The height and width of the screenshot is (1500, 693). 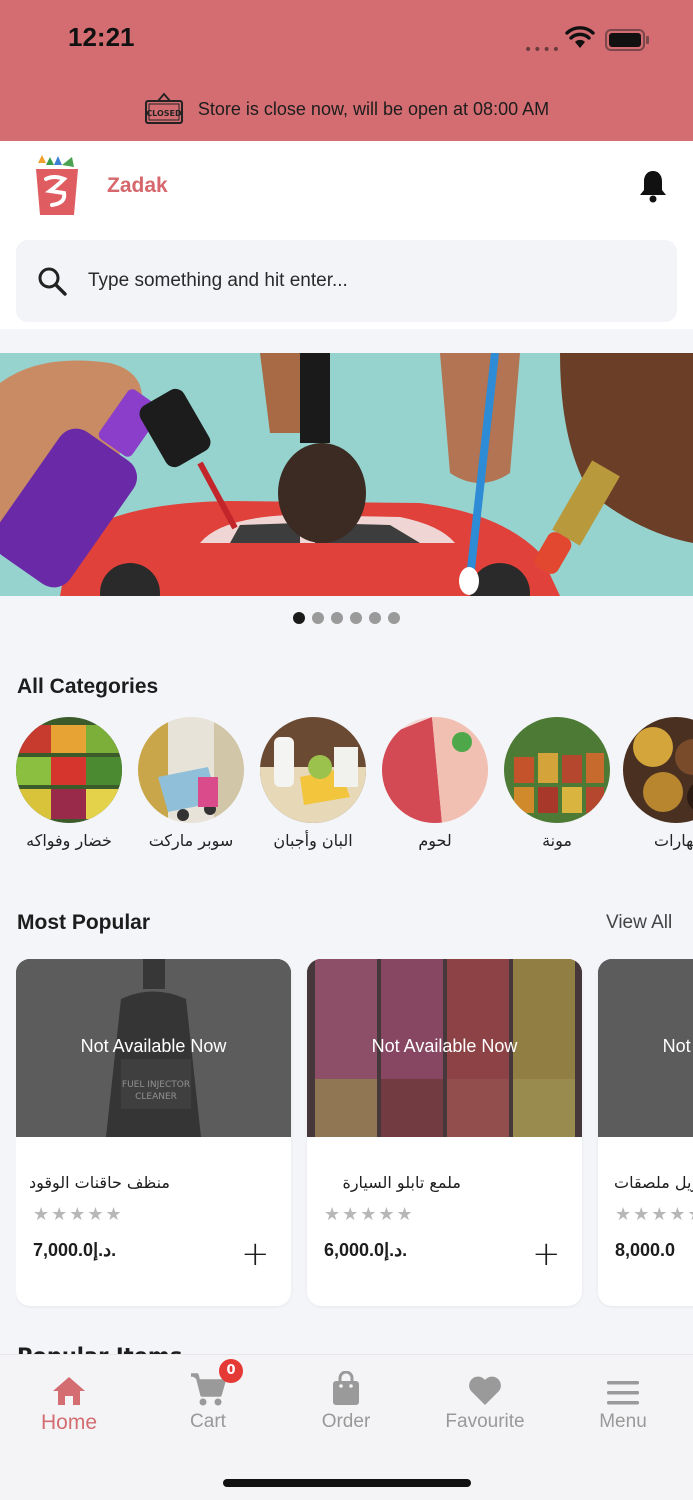 I want to click on product-price: 6,000.0د.إ., so click(x=366, y=1250).